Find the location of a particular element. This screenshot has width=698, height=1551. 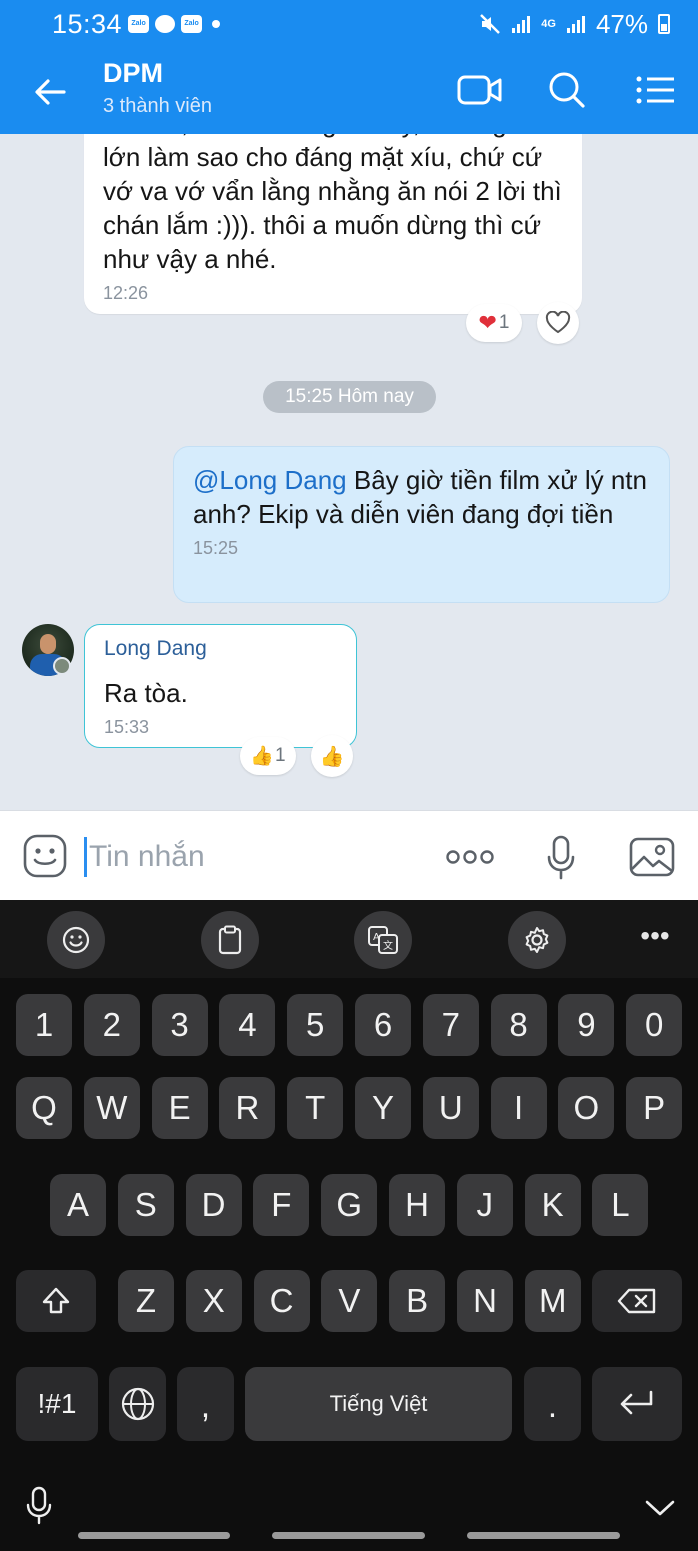

key-a: A is located at coordinates (78, 1205).